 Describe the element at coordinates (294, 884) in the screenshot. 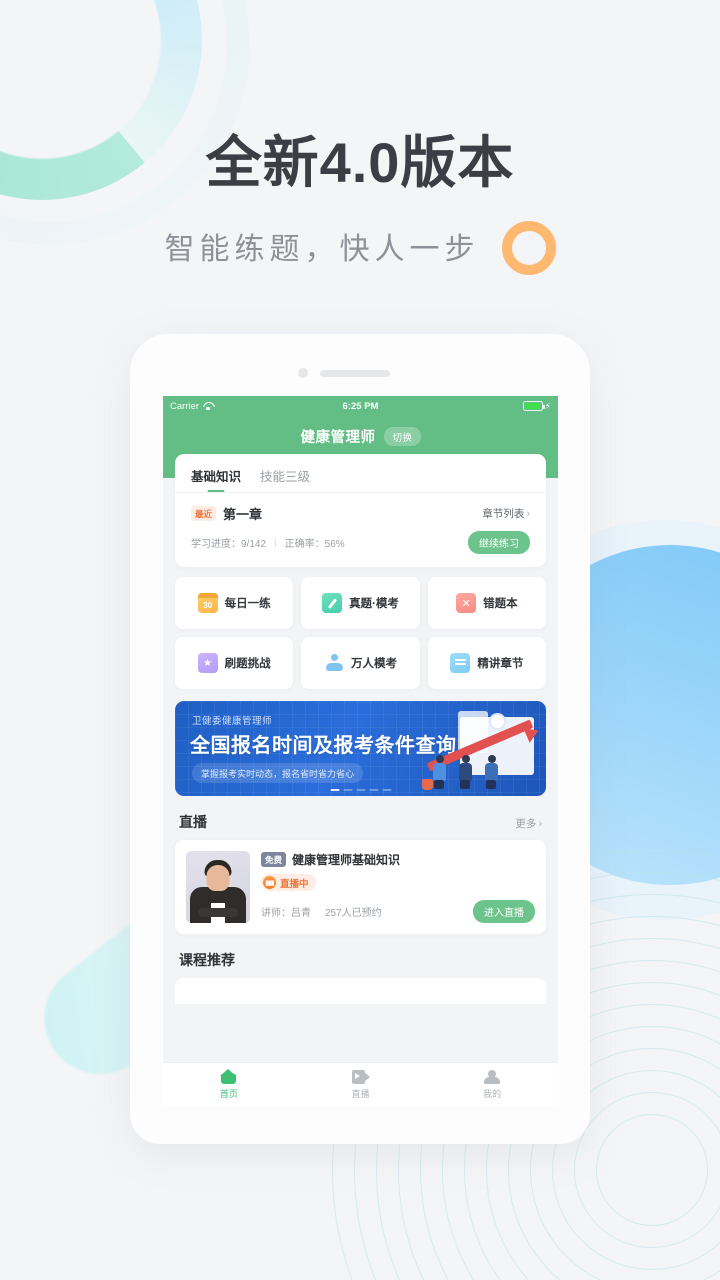

I see `onair-label: 直播中` at that location.